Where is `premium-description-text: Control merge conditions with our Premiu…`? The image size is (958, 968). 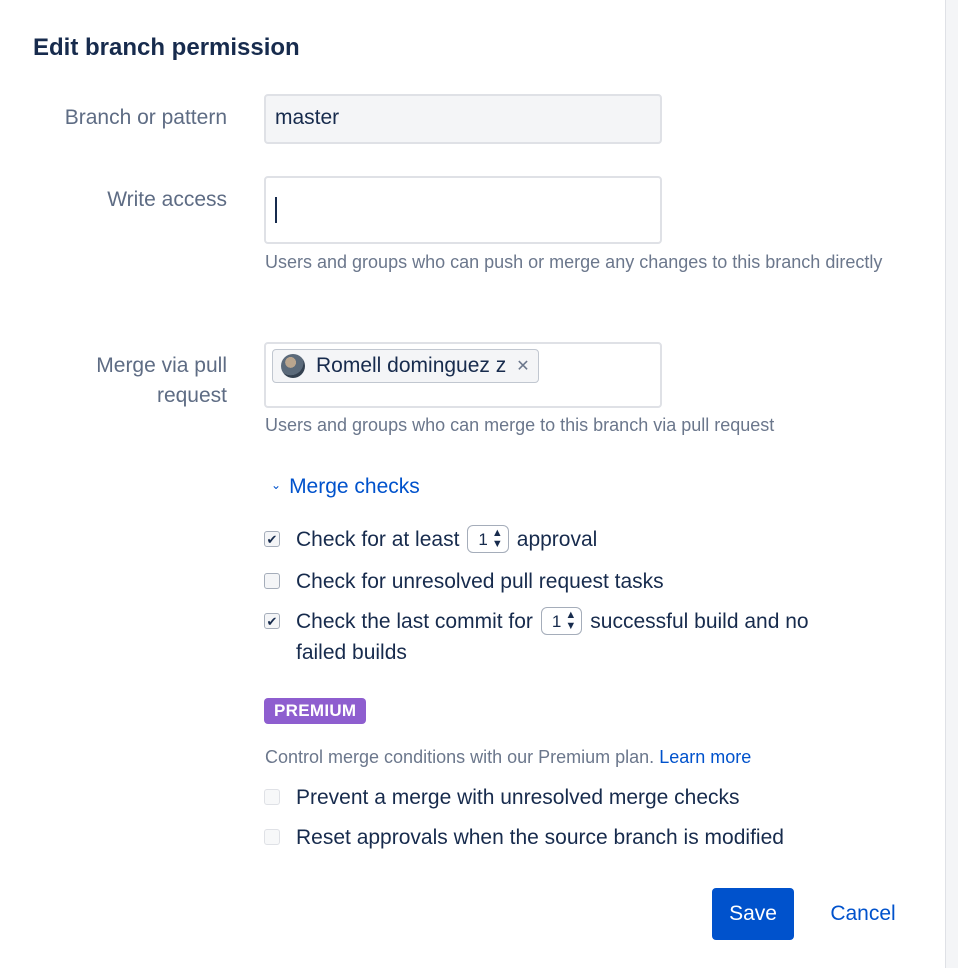 premium-description-text: Control merge conditions with our Premiu… is located at coordinates (460, 757).